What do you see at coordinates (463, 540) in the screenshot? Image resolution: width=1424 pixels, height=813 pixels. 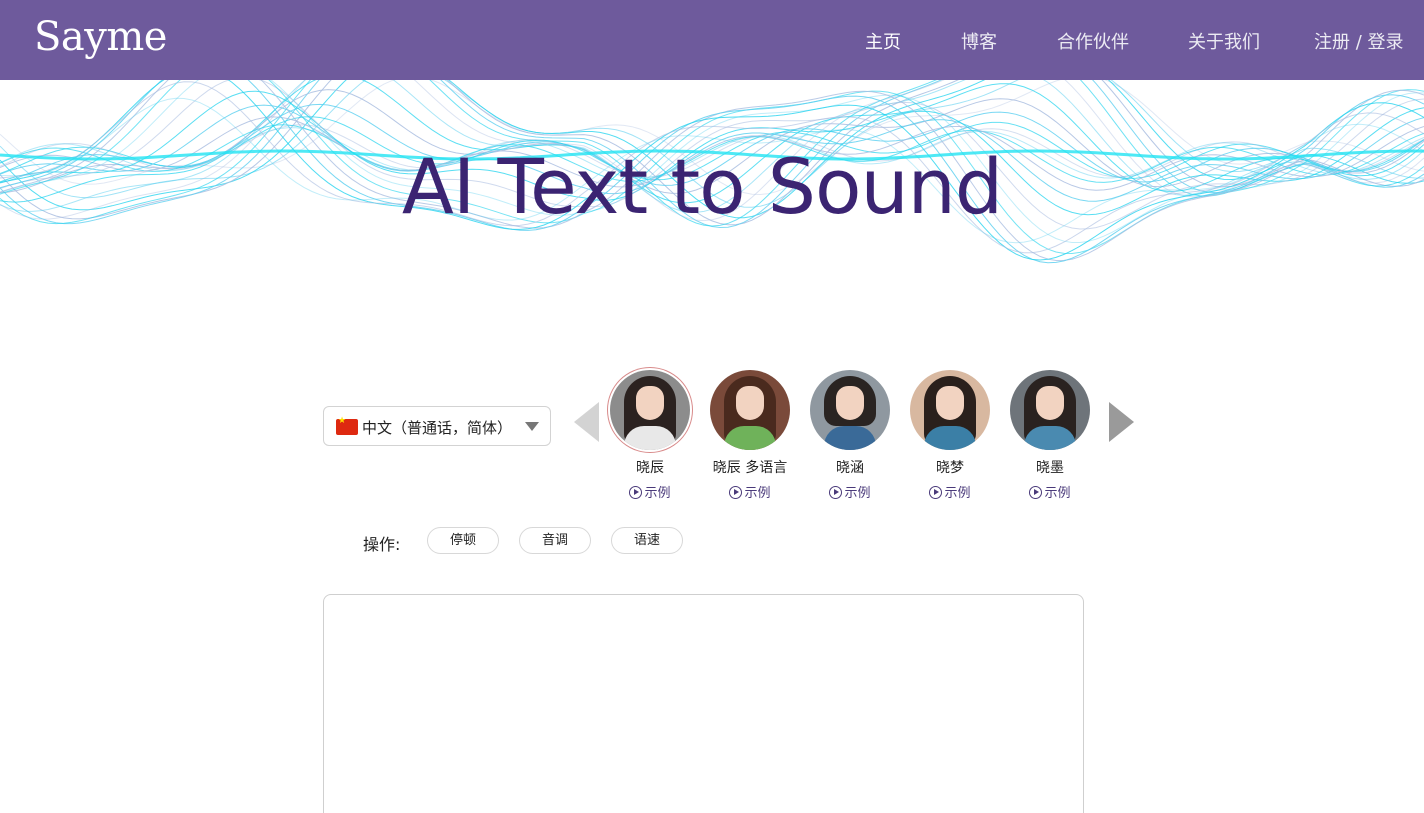 I see `pause-button: 停顿` at bounding box center [463, 540].